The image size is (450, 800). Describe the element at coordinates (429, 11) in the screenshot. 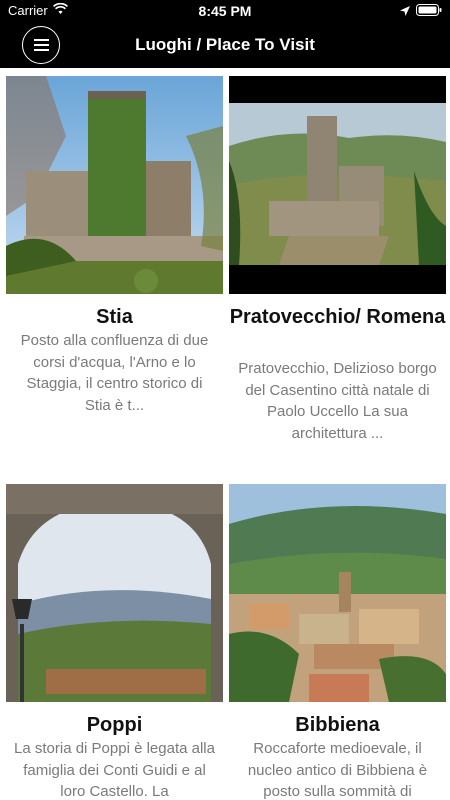

I see `battery-icon` at that location.